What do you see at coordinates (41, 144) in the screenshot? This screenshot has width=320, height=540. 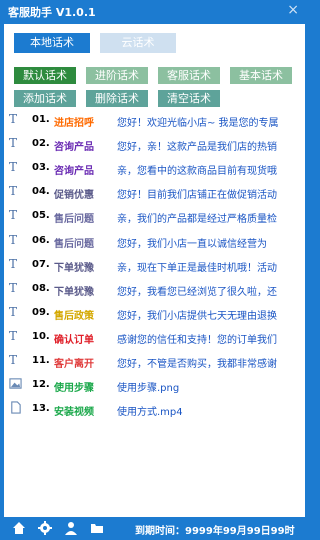 I see `item-number: 02.` at bounding box center [41, 144].